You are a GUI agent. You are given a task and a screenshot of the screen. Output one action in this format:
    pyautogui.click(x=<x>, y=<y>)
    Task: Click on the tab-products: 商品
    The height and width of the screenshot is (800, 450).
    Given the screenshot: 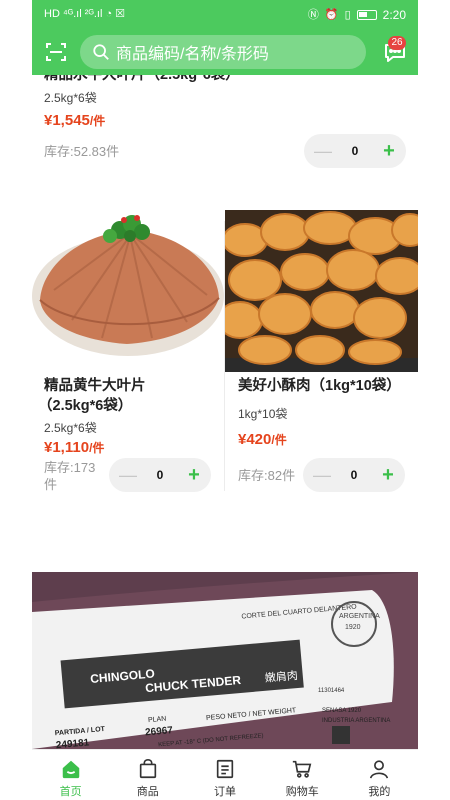 What is the action you would take?
    pyautogui.click(x=147, y=775)
    